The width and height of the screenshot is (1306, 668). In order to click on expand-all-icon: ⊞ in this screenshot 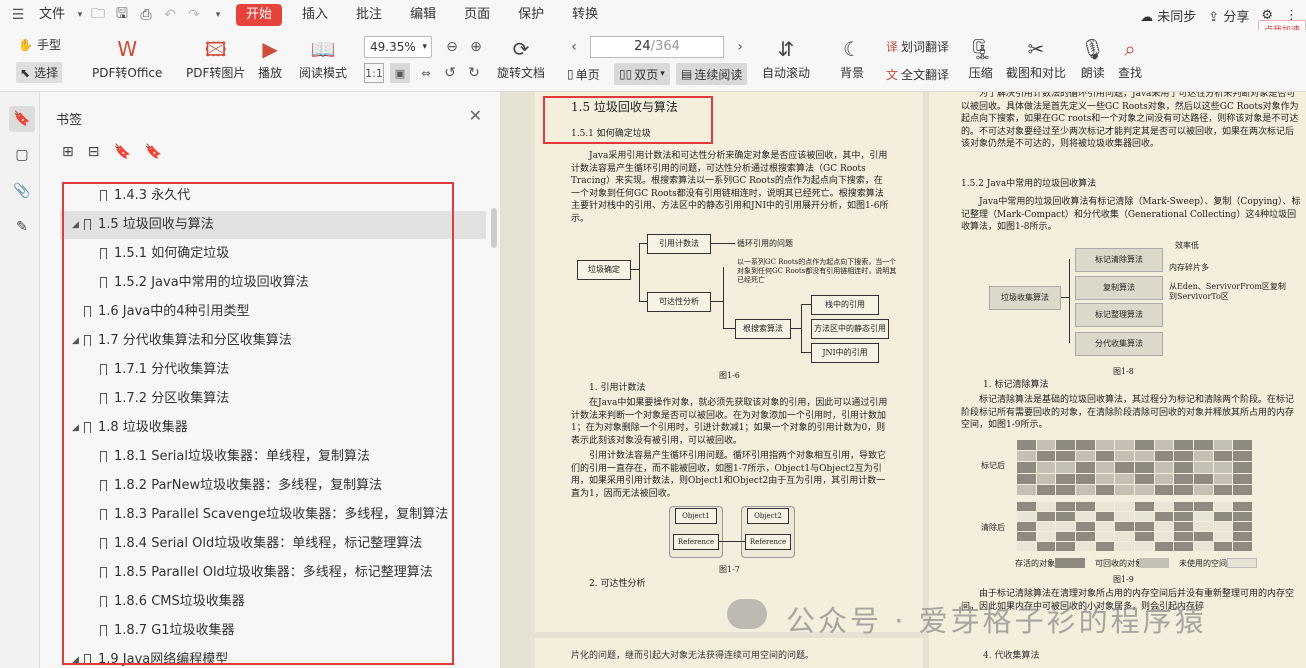, I will do `click(68, 152)`.